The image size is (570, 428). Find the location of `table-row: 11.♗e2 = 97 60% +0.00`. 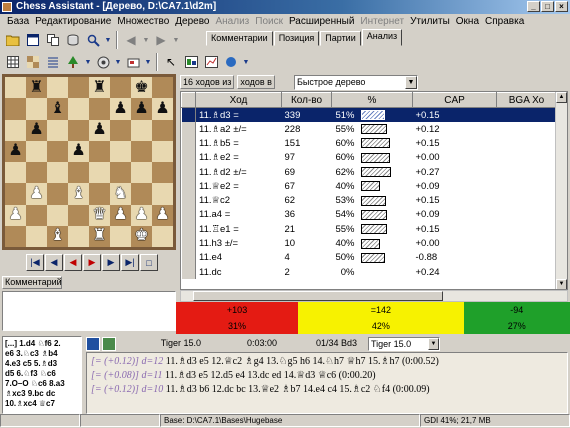

table-row: 11.♗e2 = 97 60% +0.00 is located at coordinates (369, 157).